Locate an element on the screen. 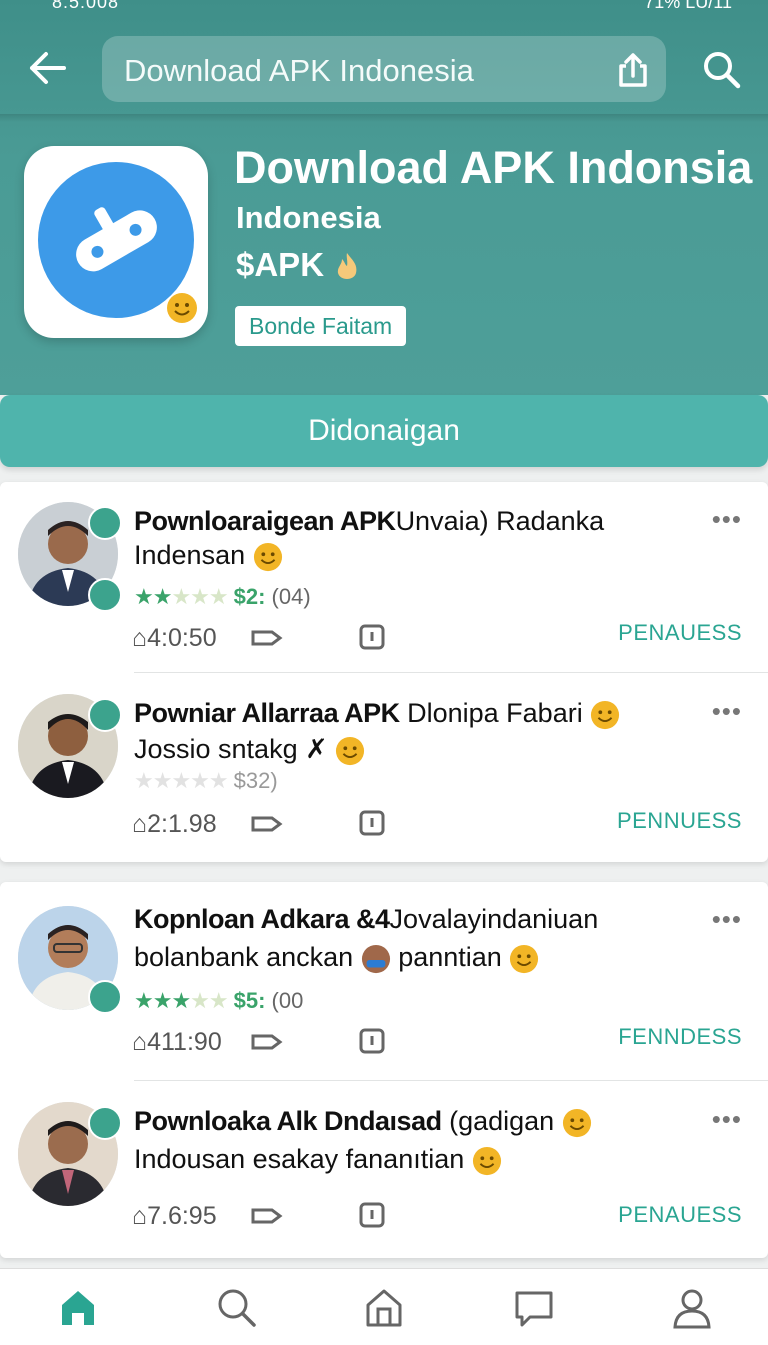 Image resolution: width=768 pixels, height=1345 pixels. item-title: Kopnloan Adkara &4 is located at coordinates (262, 919).